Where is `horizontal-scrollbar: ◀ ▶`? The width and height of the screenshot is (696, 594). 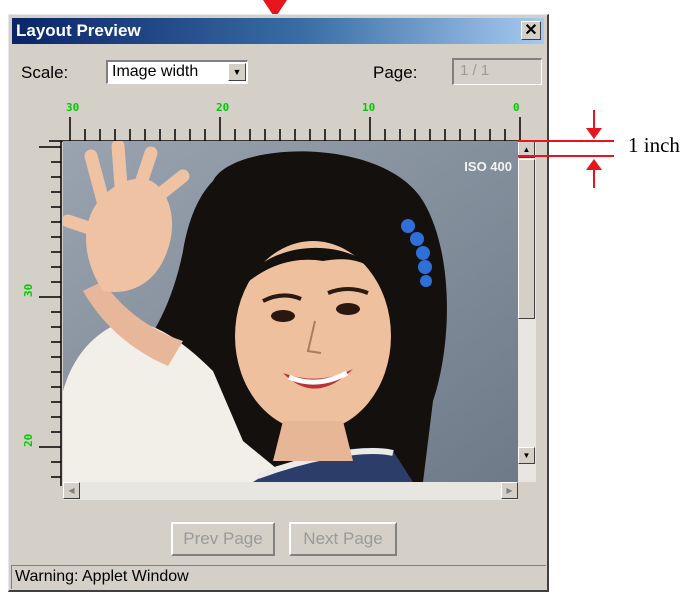
horizontal-scrollbar: ◀ ▶ is located at coordinates (290, 491).